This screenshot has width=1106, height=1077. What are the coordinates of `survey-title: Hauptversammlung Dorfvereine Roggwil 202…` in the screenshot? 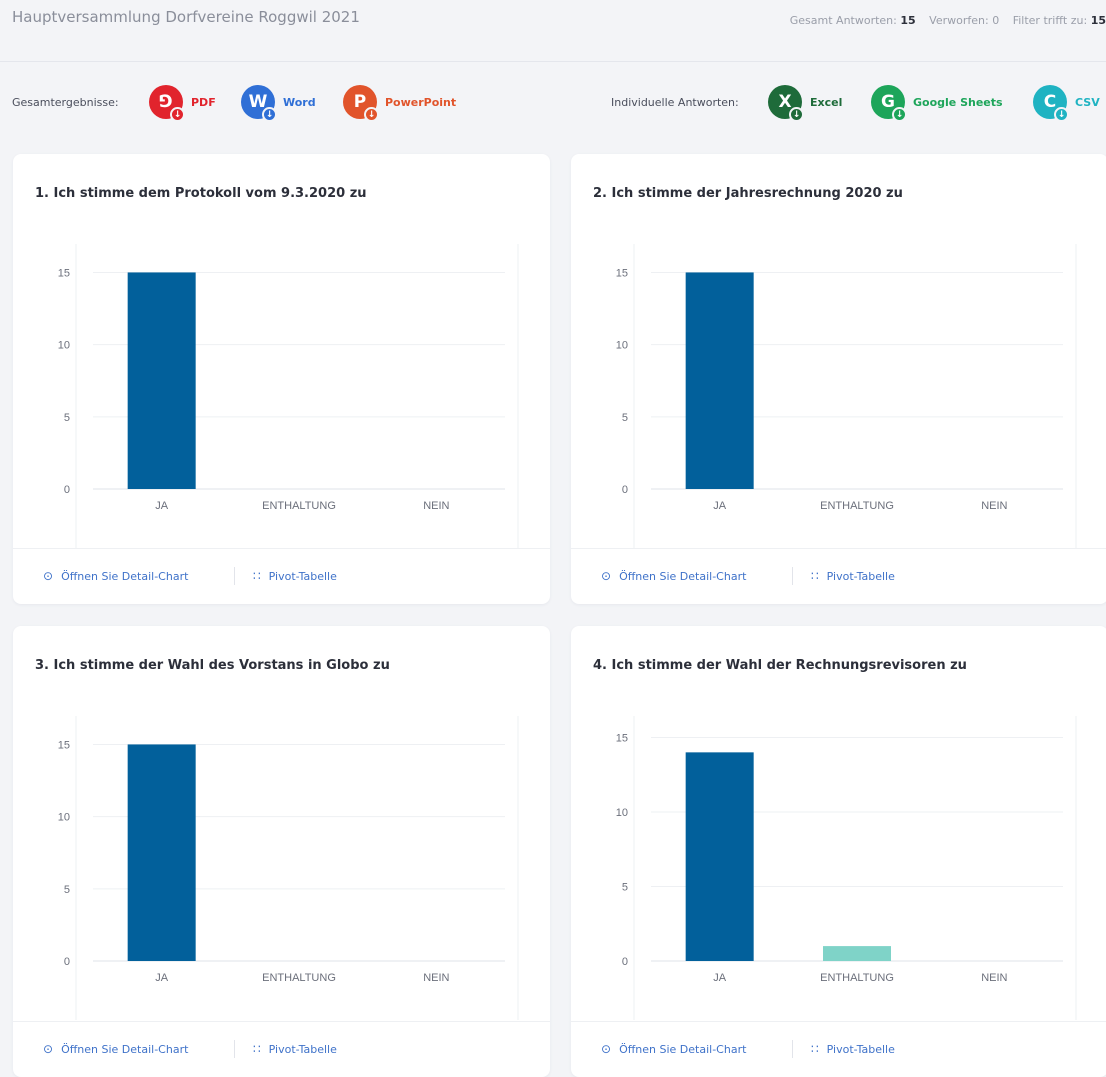 It's located at (186, 17).